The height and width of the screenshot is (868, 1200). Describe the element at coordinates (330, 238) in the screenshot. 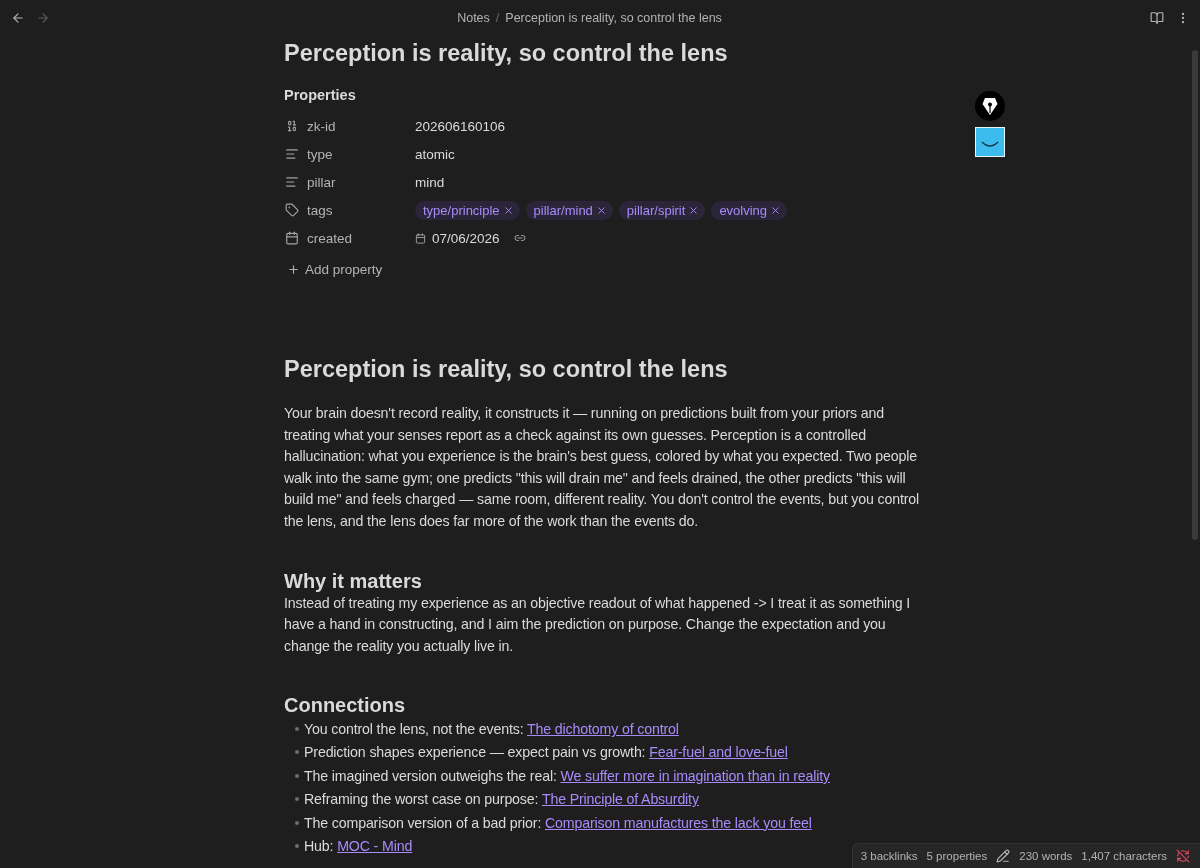

I see `property-name: created` at that location.